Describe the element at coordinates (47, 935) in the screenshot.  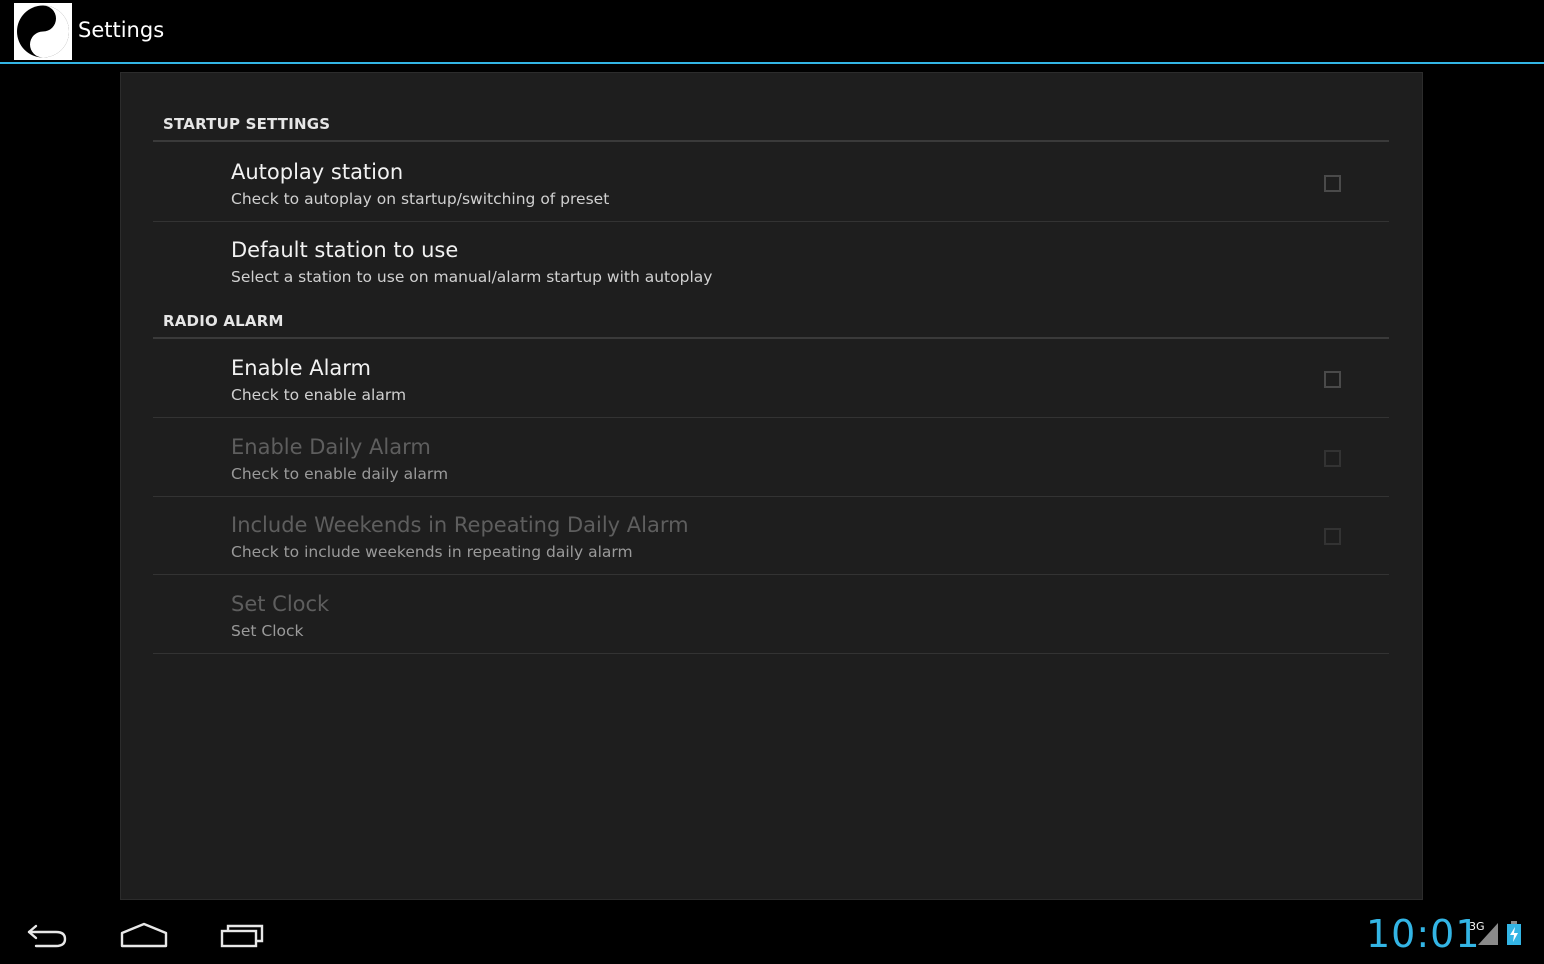
I see `back-icon` at that location.